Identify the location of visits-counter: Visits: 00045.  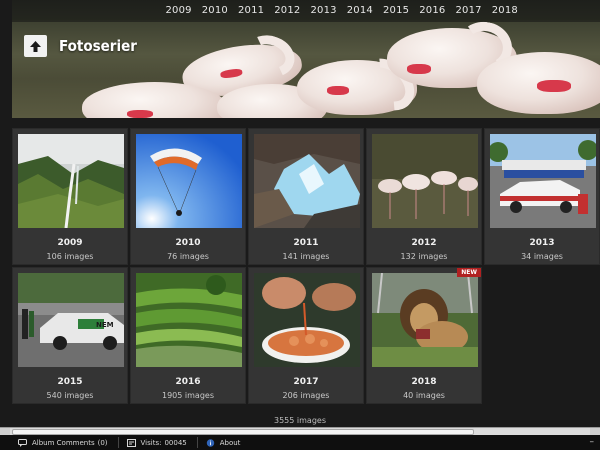
(156, 442).